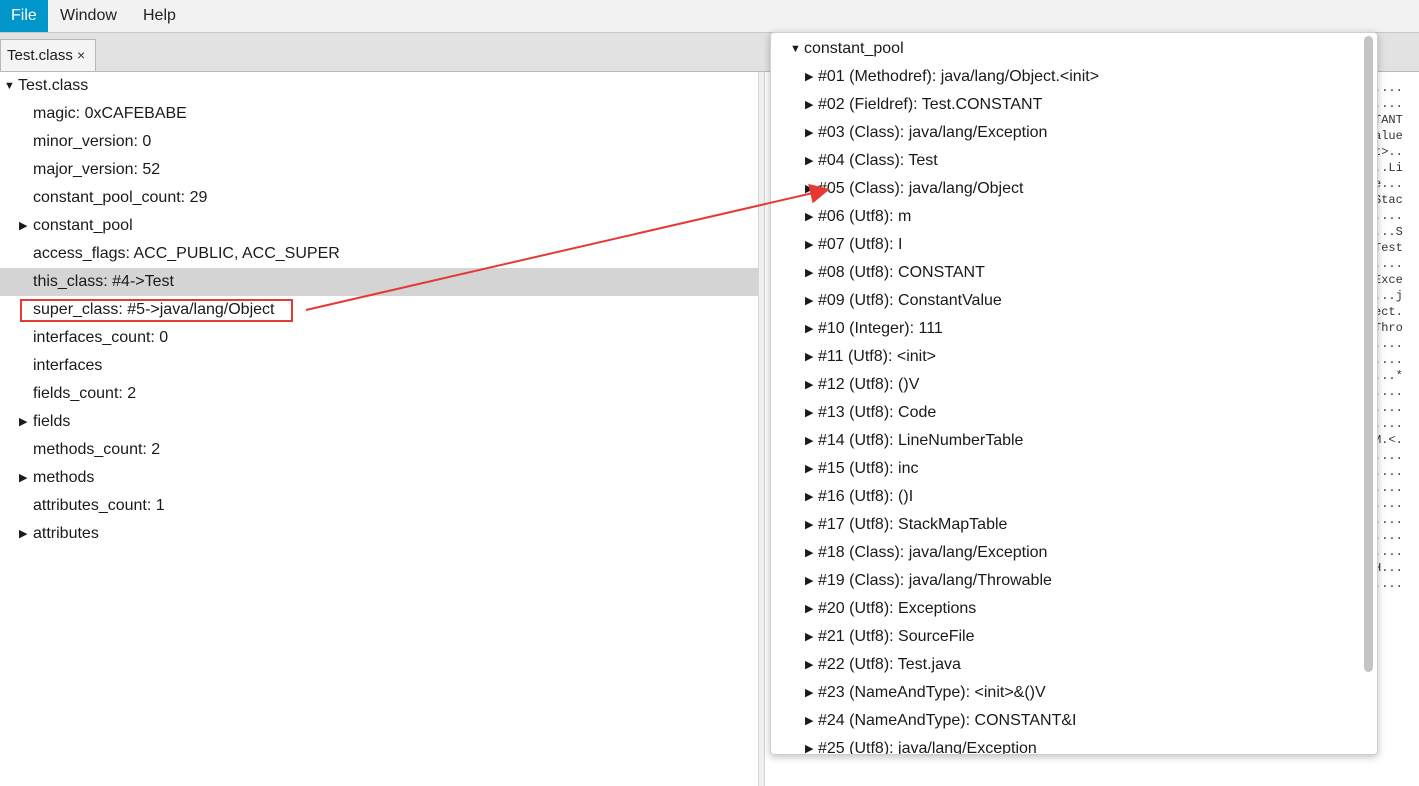 This screenshot has width=1419, height=786. Describe the element at coordinates (1066, 217) in the screenshot. I see `constant-pool-entry: ▶ #06 (Utf8): m` at that location.